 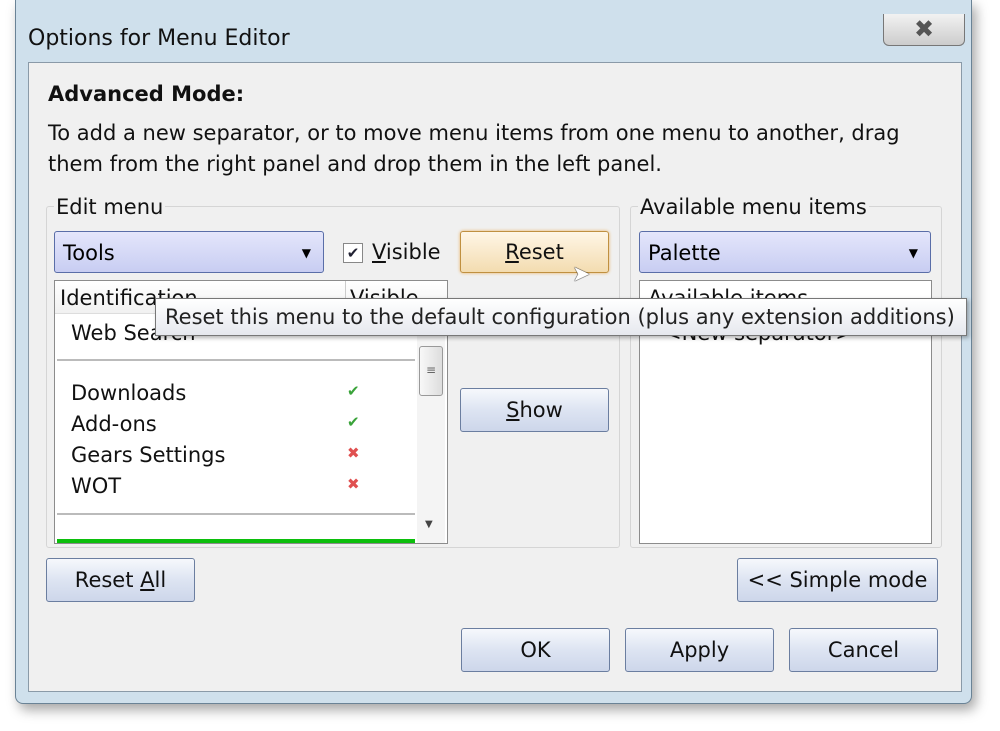 I want to click on show-button: Show, so click(x=534, y=410).